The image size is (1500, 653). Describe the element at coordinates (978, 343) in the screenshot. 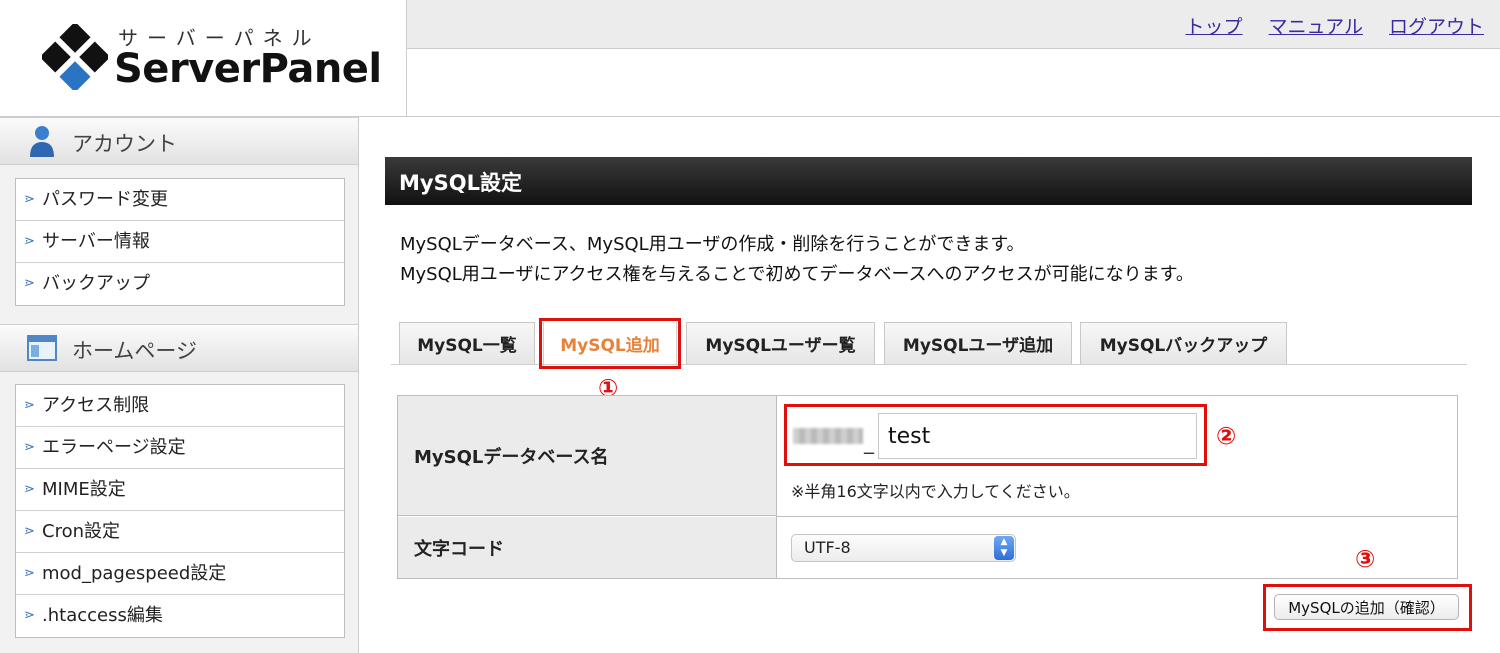

I see `tab-mysql-user-add: MySQLユーザ追加` at that location.